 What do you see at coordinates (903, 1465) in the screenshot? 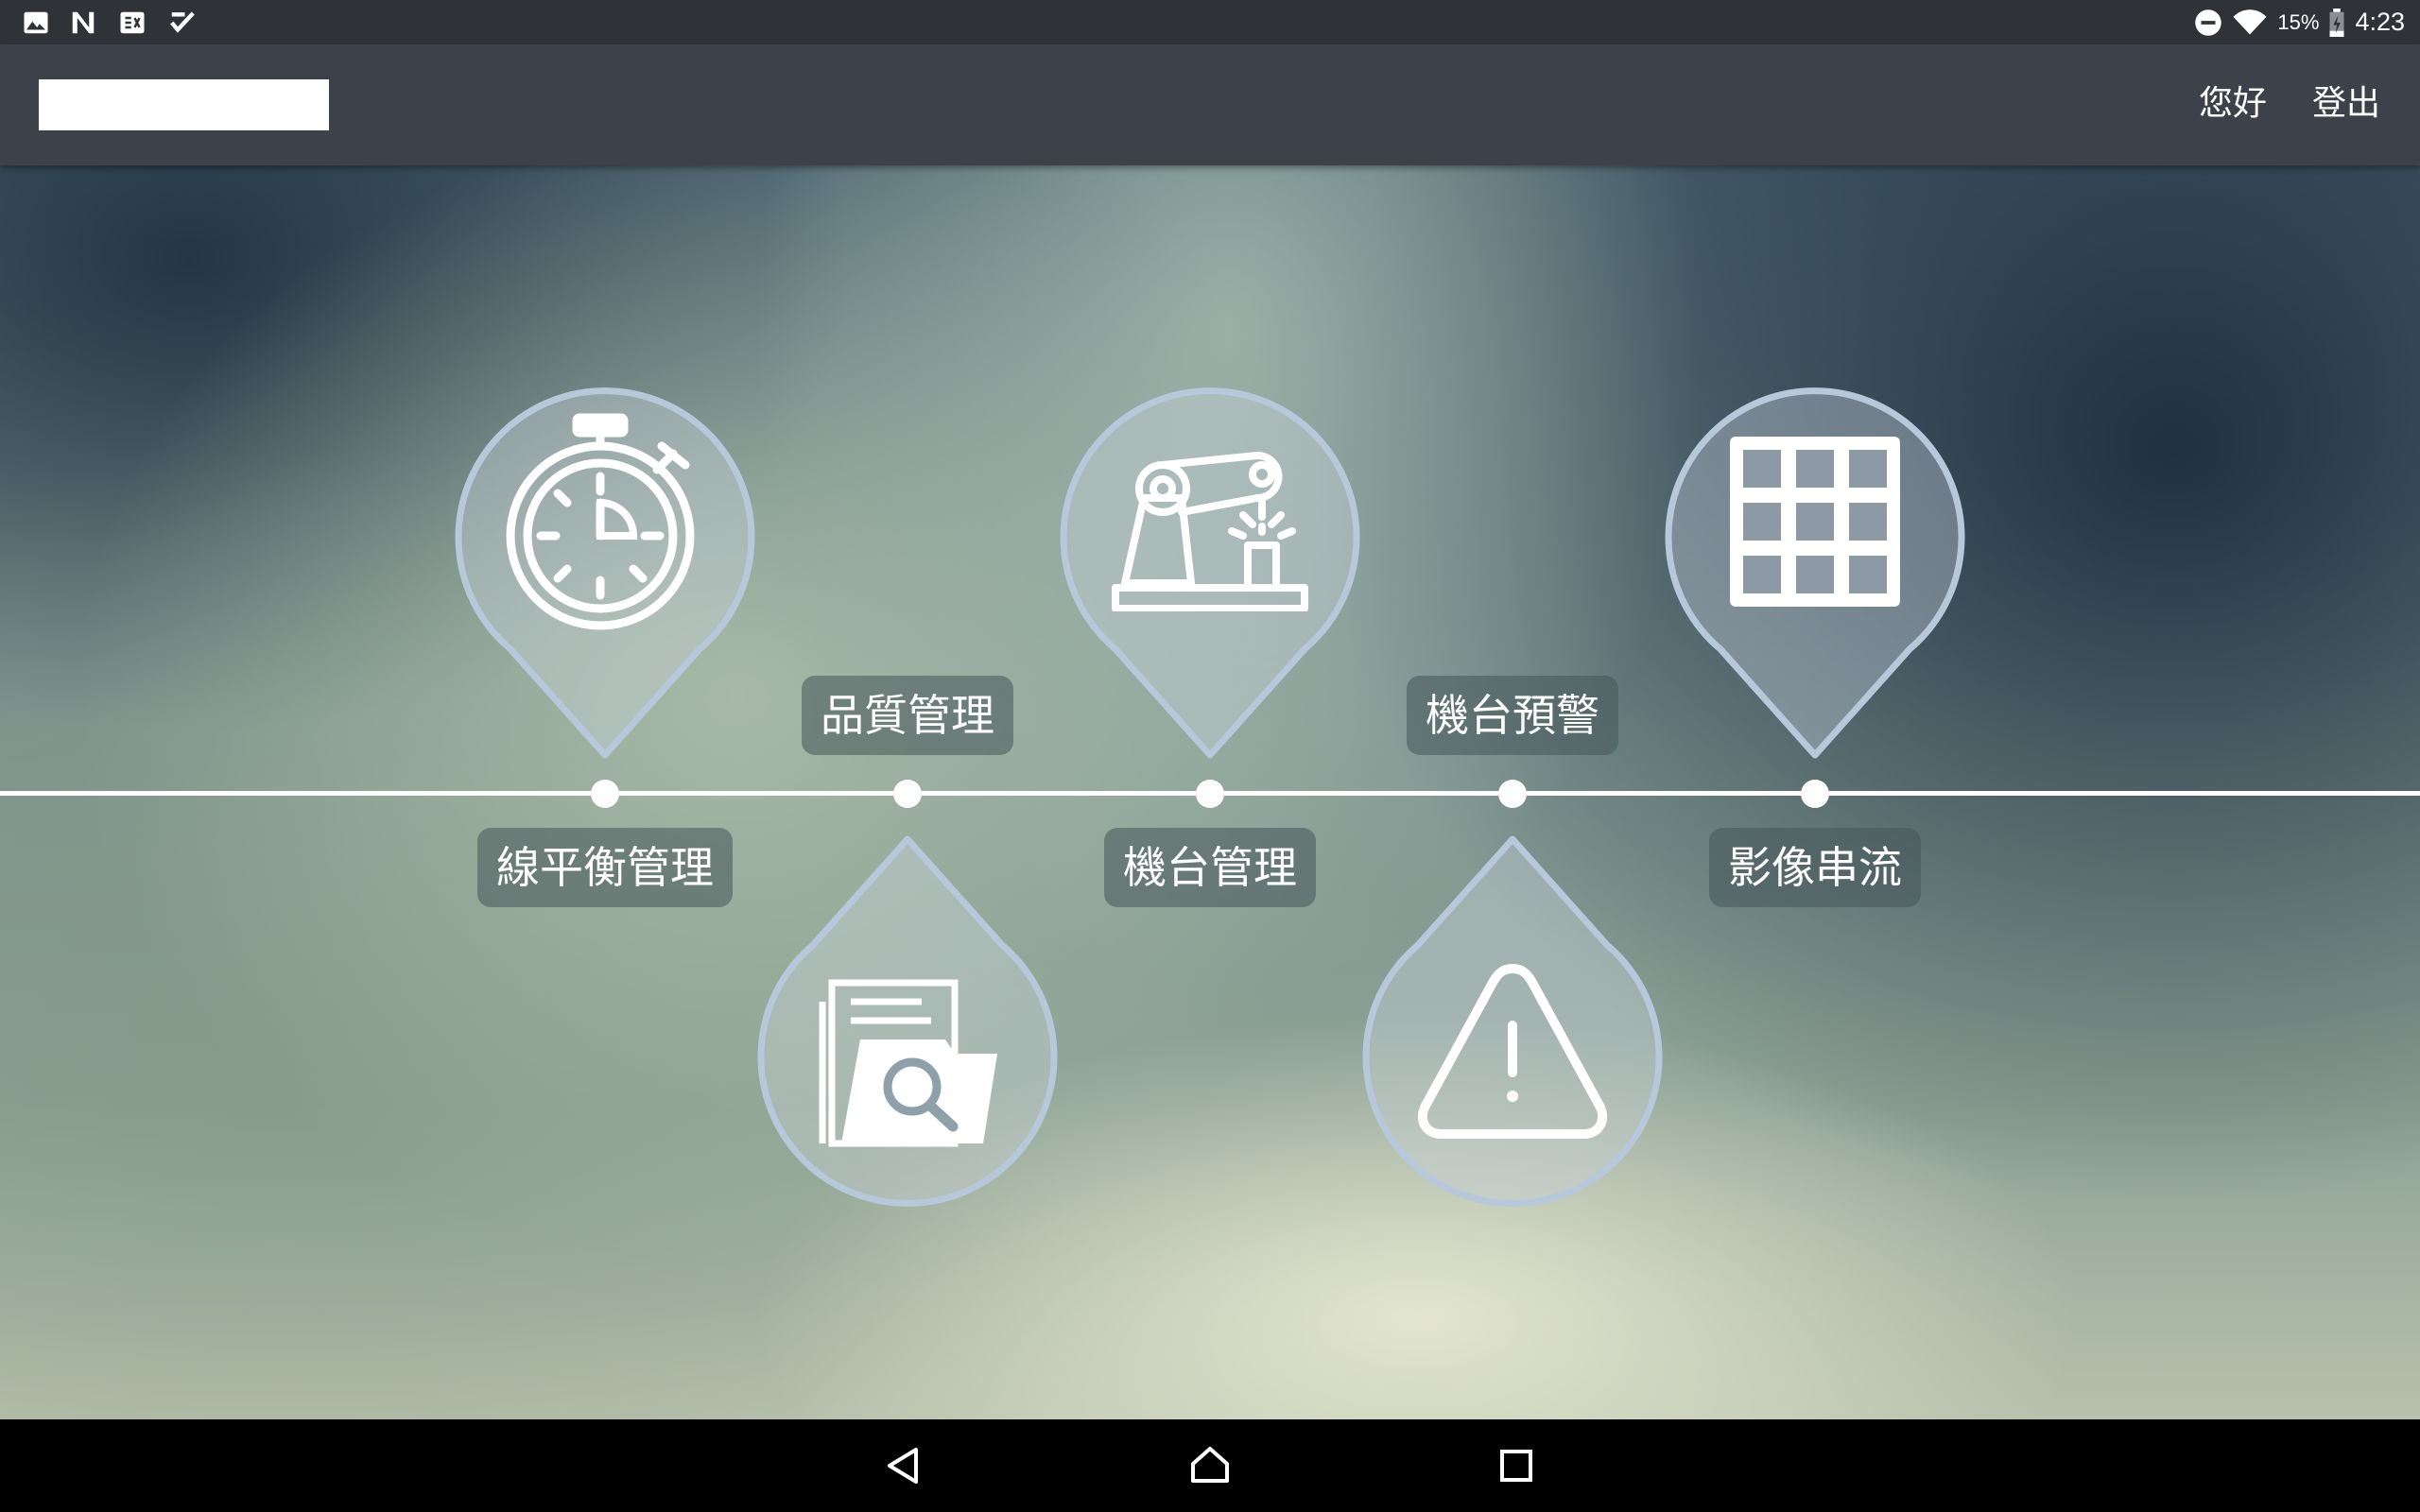
I see `back-icon` at bounding box center [903, 1465].